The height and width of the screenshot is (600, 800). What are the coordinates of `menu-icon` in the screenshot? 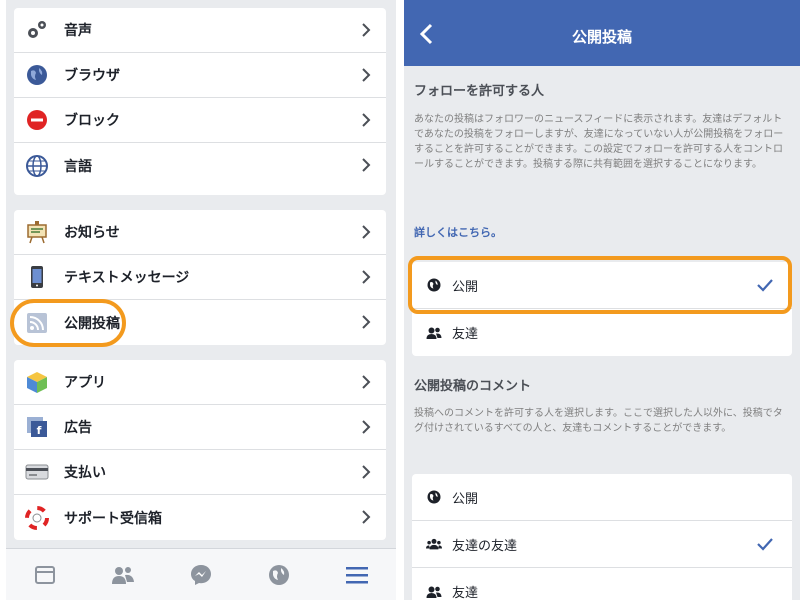 It's located at (357, 575).